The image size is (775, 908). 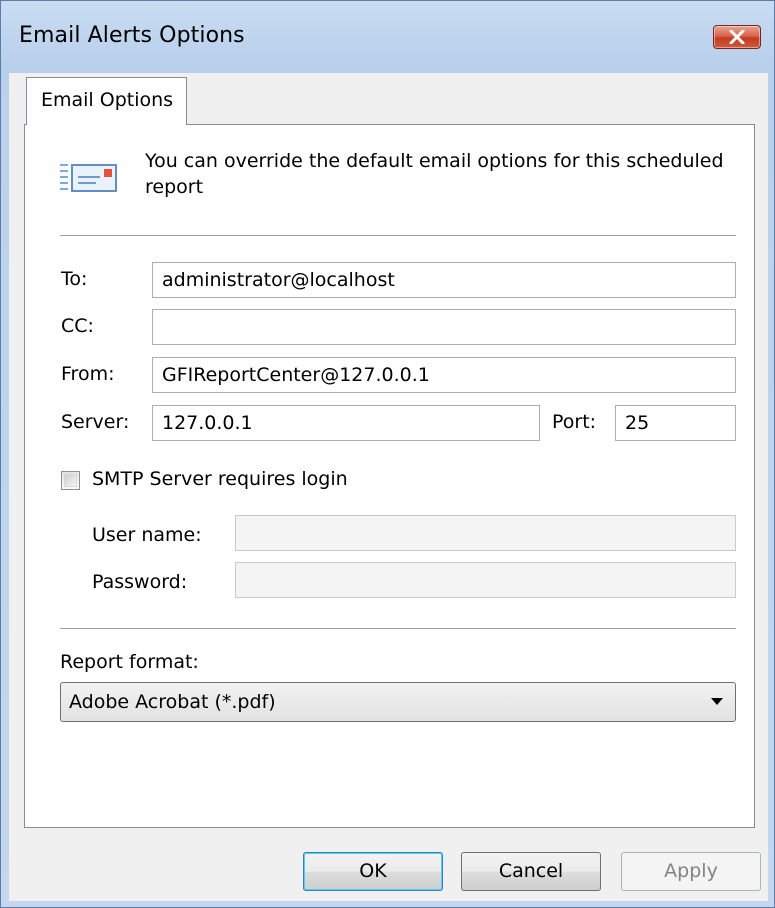 I want to click on port-label: Port:, so click(x=574, y=422).